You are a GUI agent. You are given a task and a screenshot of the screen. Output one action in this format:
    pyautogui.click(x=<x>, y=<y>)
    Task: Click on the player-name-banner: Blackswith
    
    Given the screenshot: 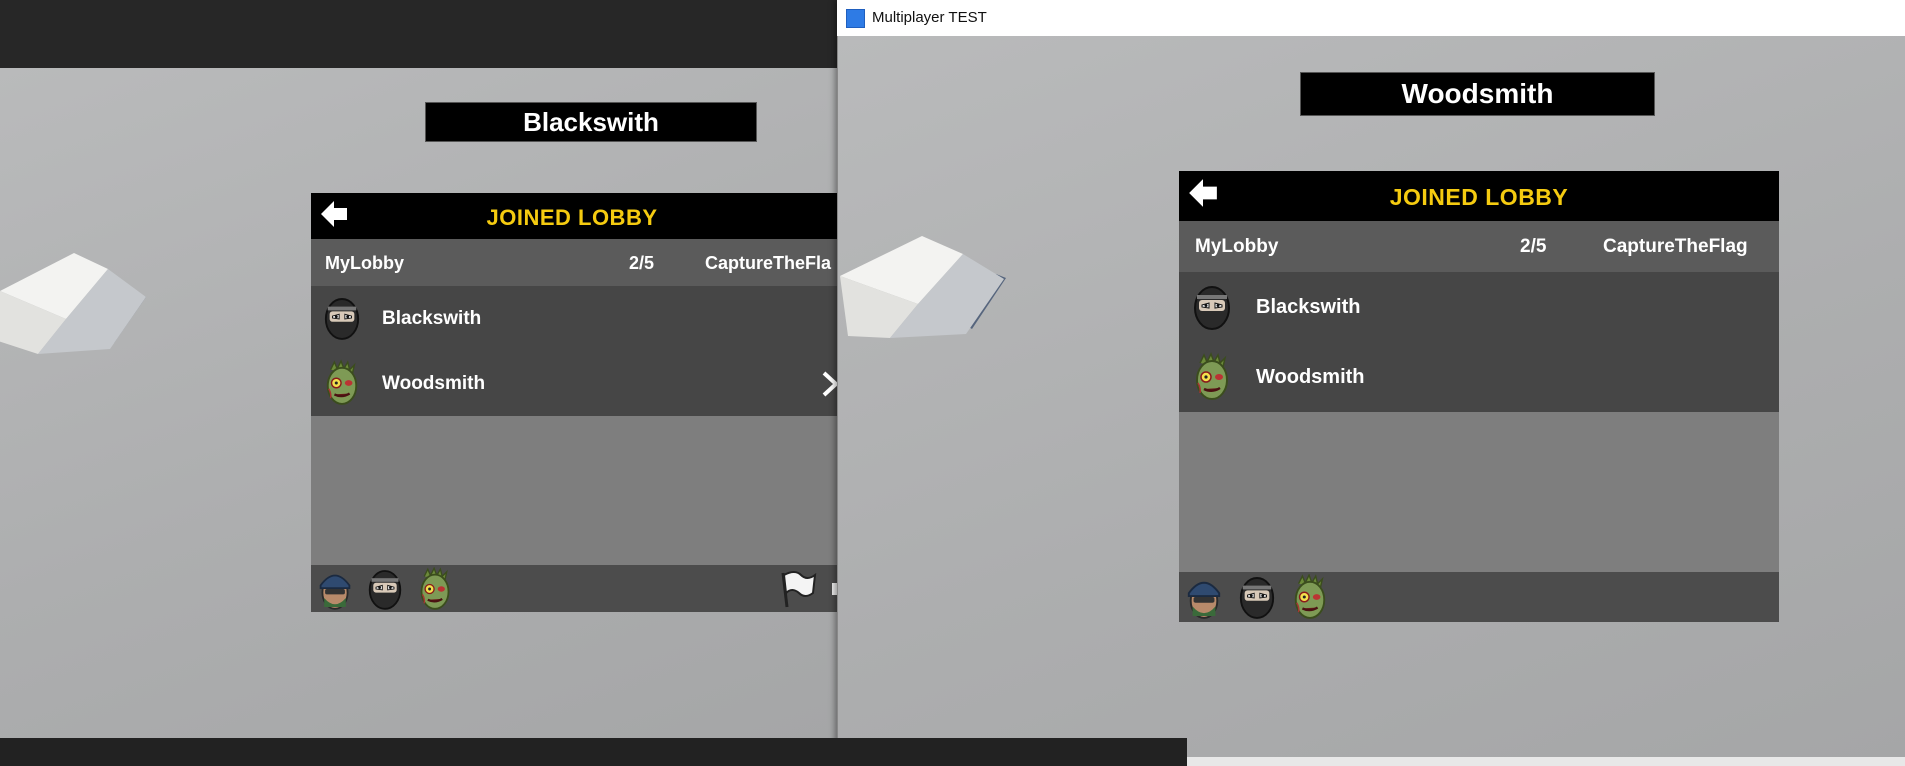 What is the action you would take?
    pyautogui.click(x=591, y=122)
    